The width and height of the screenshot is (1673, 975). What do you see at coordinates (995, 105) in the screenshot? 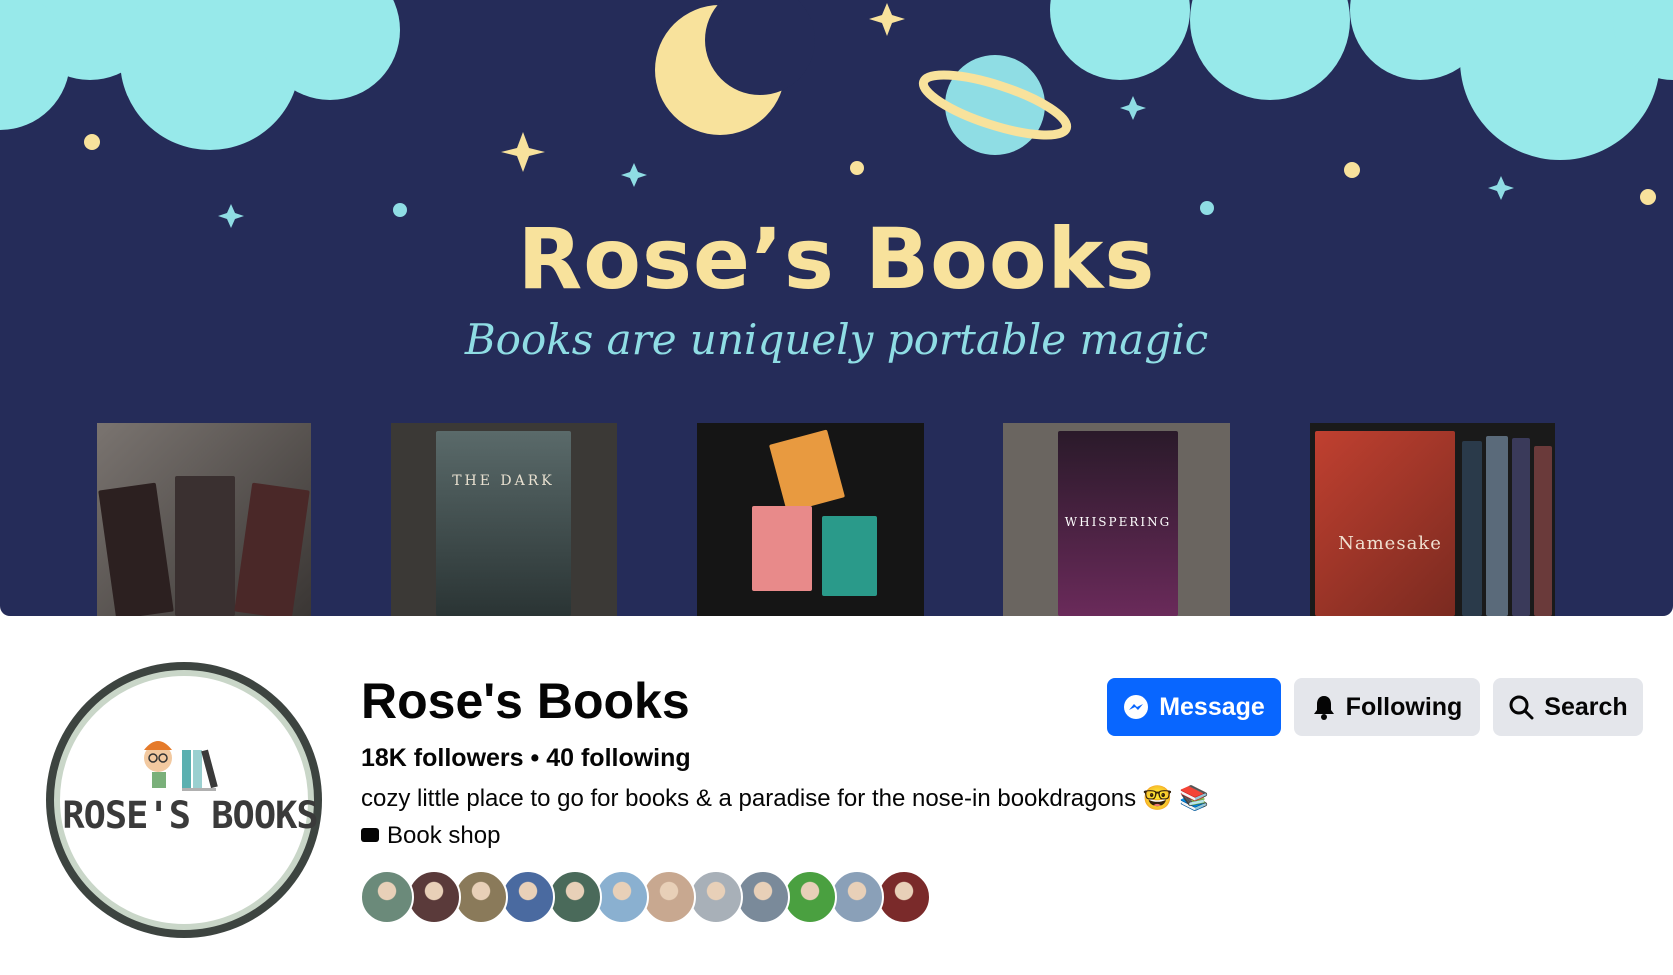
I see `planet-icon` at bounding box center [995, 105].